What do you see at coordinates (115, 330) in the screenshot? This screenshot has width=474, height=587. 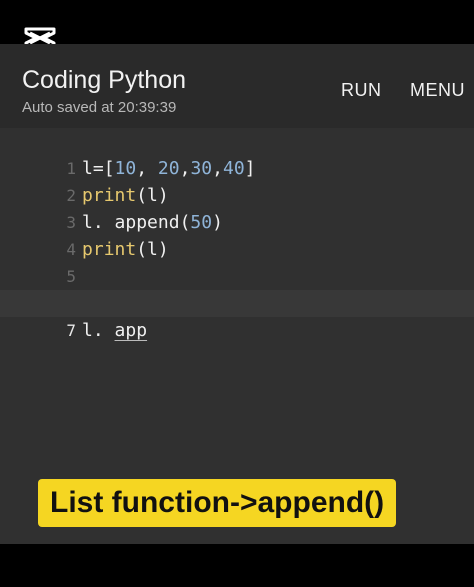 I see `line-code: l. app` at bounding box center [115, 330].